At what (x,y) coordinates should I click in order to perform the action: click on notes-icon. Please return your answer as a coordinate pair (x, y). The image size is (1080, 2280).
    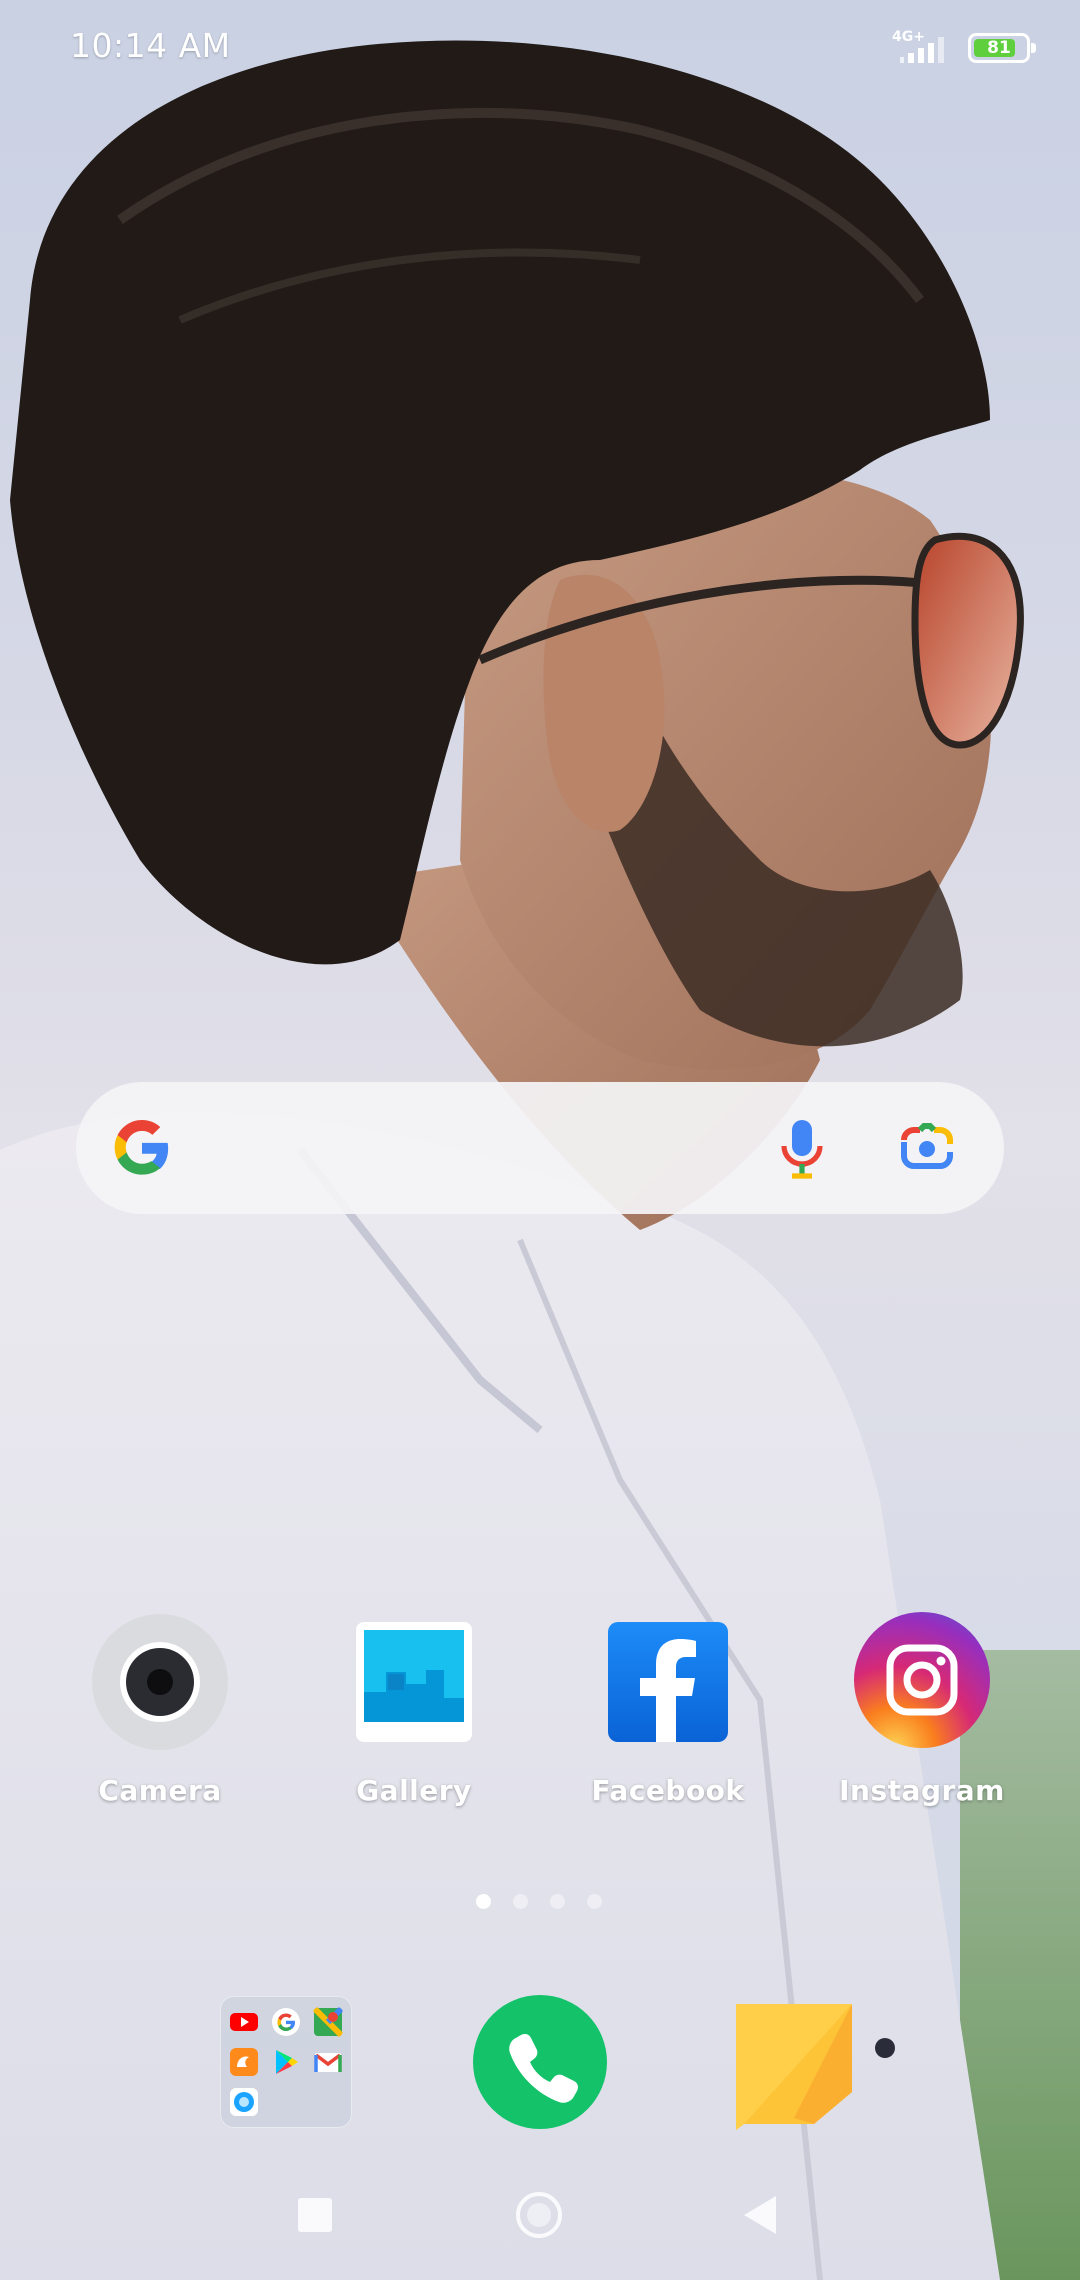
    Looking at the image, I should click on (794, 2067).